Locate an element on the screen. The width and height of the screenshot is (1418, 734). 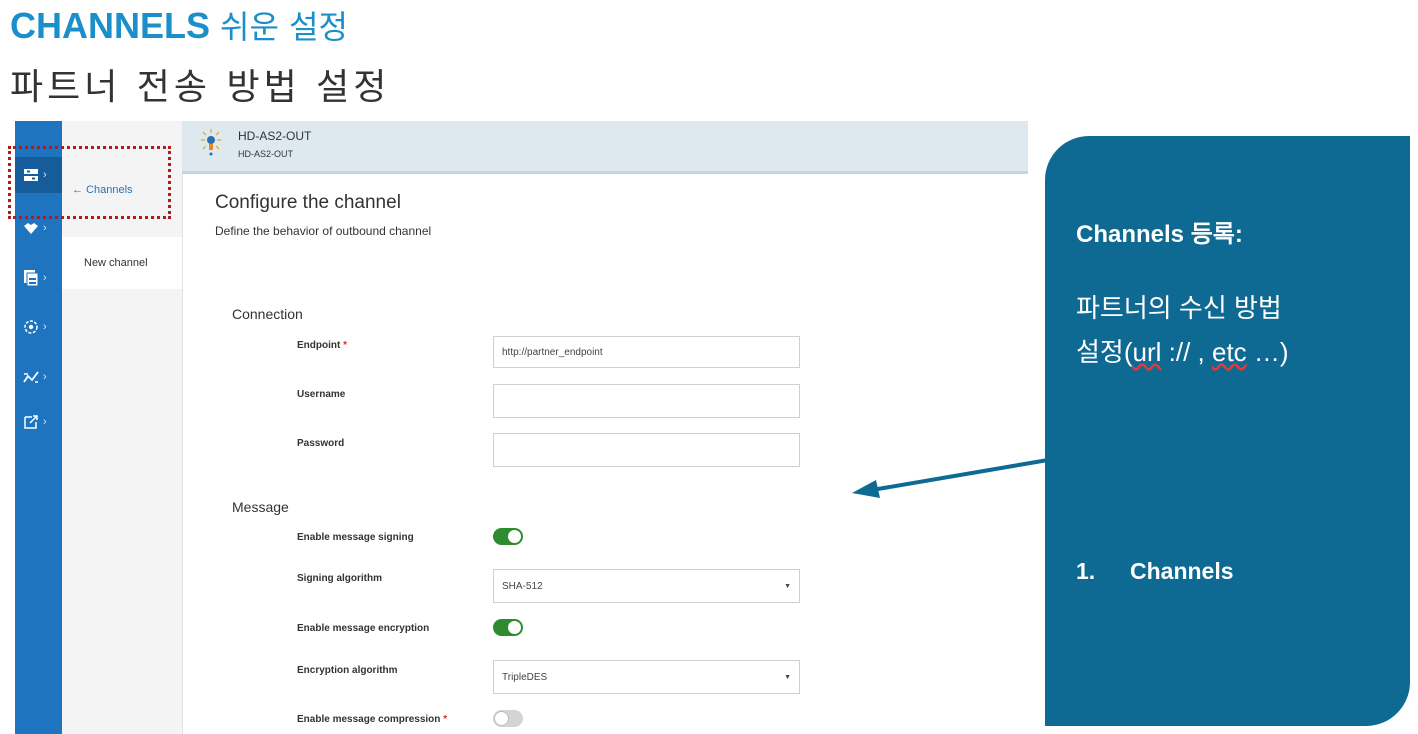
section-message: Message is located at coordinates (260, 507).